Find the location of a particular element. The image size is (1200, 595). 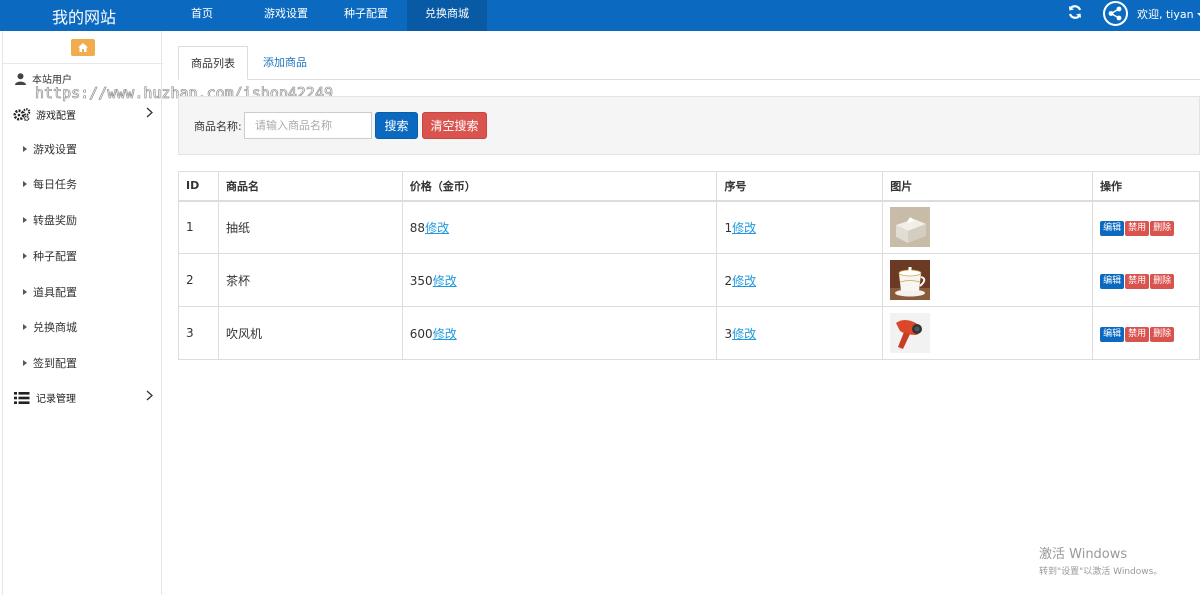

sidebar-item-daily-tasks: 每日任务 is located at coordinates (50, 184).